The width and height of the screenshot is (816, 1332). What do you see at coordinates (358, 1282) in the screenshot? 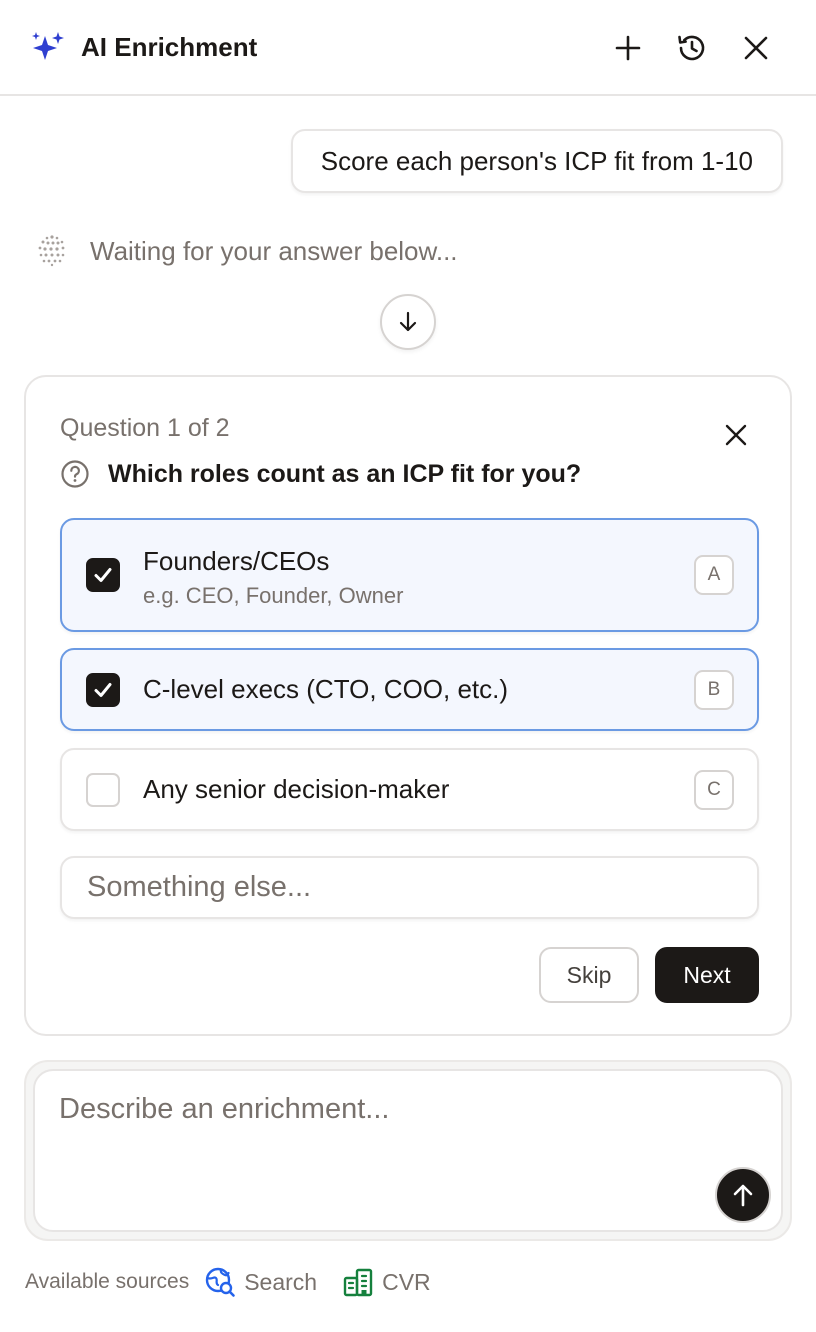
I see `buildings-icon` at bounding box center [358, 1282].